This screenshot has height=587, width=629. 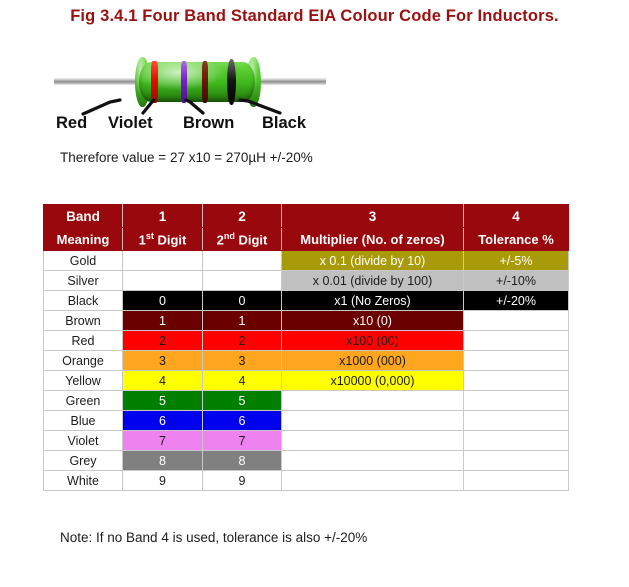 I want to click on cell-second-digit: 2, so click(x=242, y=340).